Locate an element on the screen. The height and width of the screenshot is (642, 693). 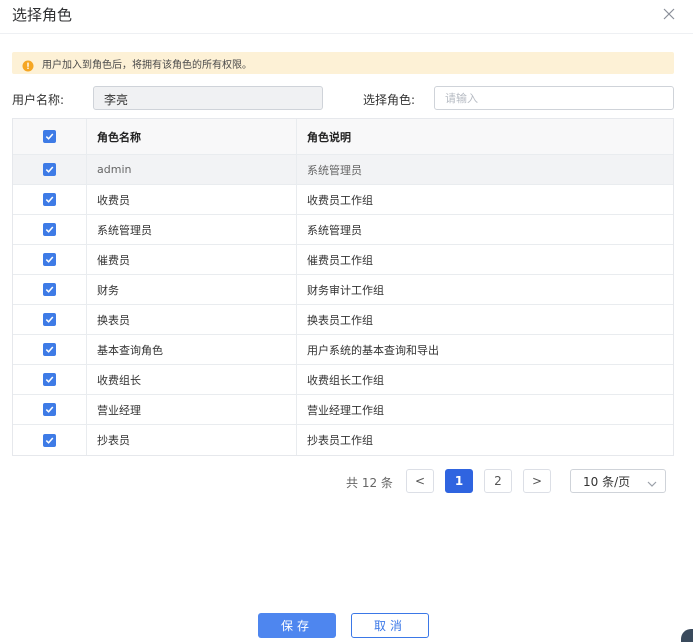
prev-page-button: < is located at coordinates (420, 481).